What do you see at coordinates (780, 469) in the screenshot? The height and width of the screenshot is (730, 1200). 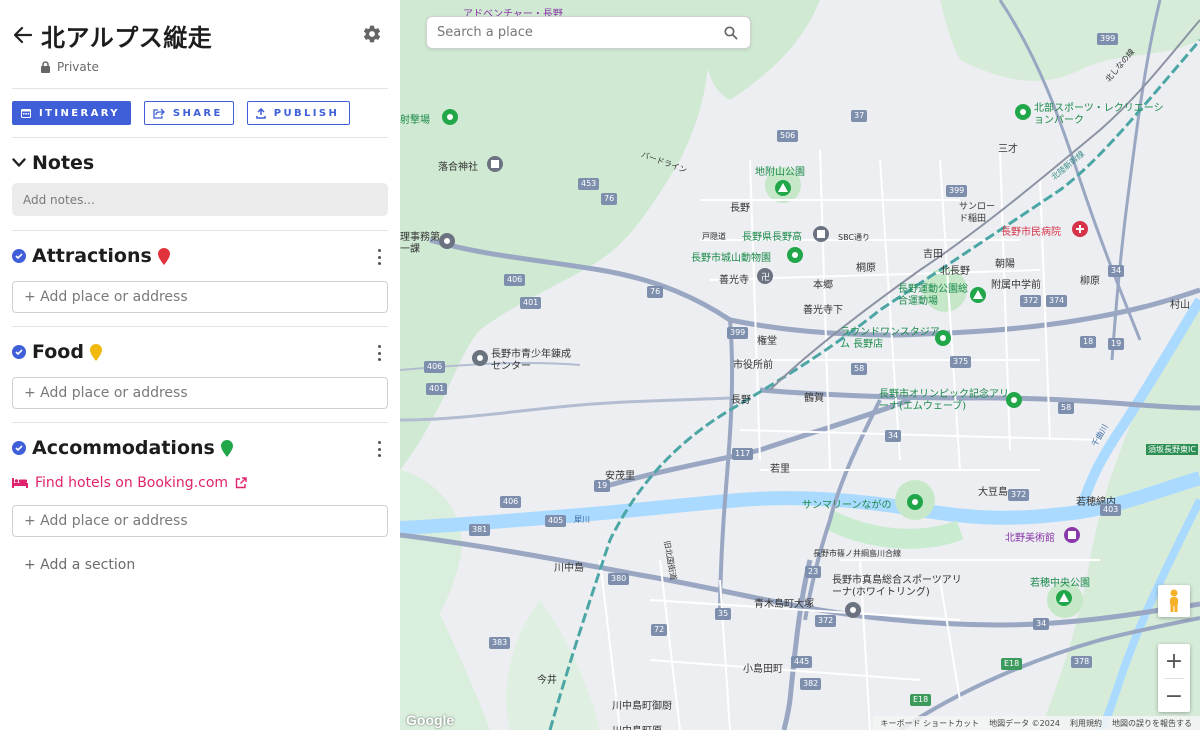 I see `map-label: 若里` at bounding box center [780, 469].